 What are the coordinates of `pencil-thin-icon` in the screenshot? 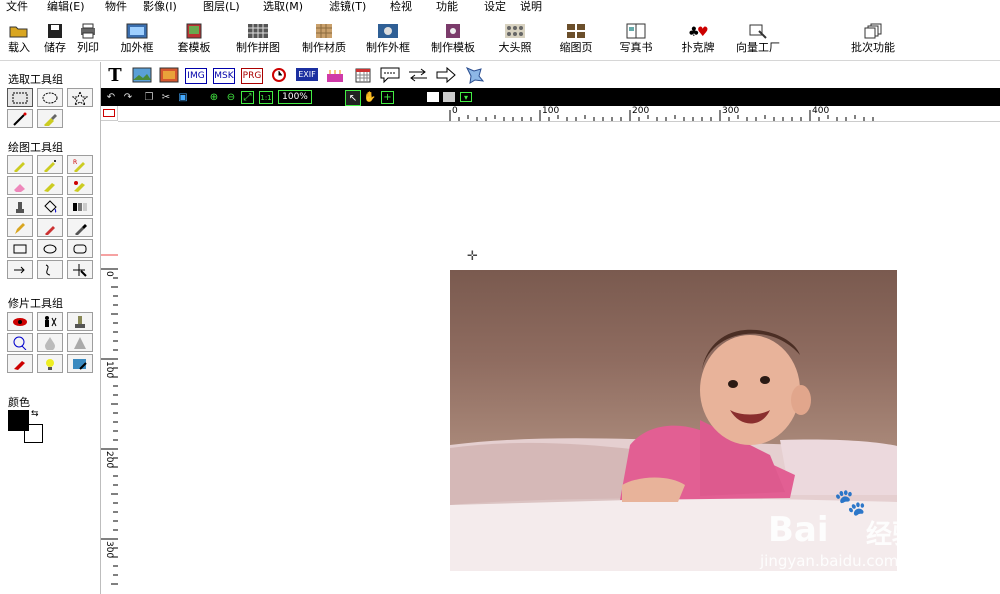 It's located at (20, 228).